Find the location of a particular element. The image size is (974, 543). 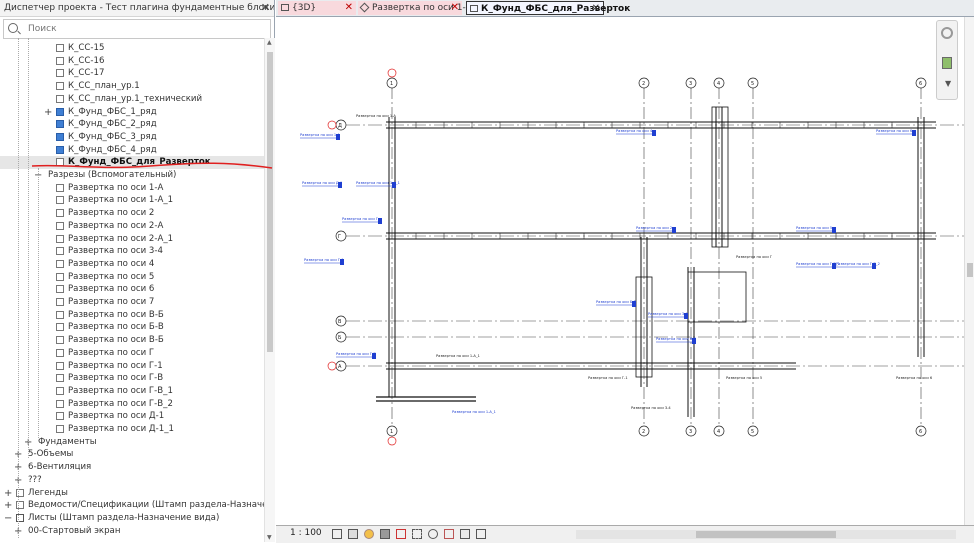

tree-item-label: К_Фунд_ФБС_2_ряд is located at coordinates (112, 124).